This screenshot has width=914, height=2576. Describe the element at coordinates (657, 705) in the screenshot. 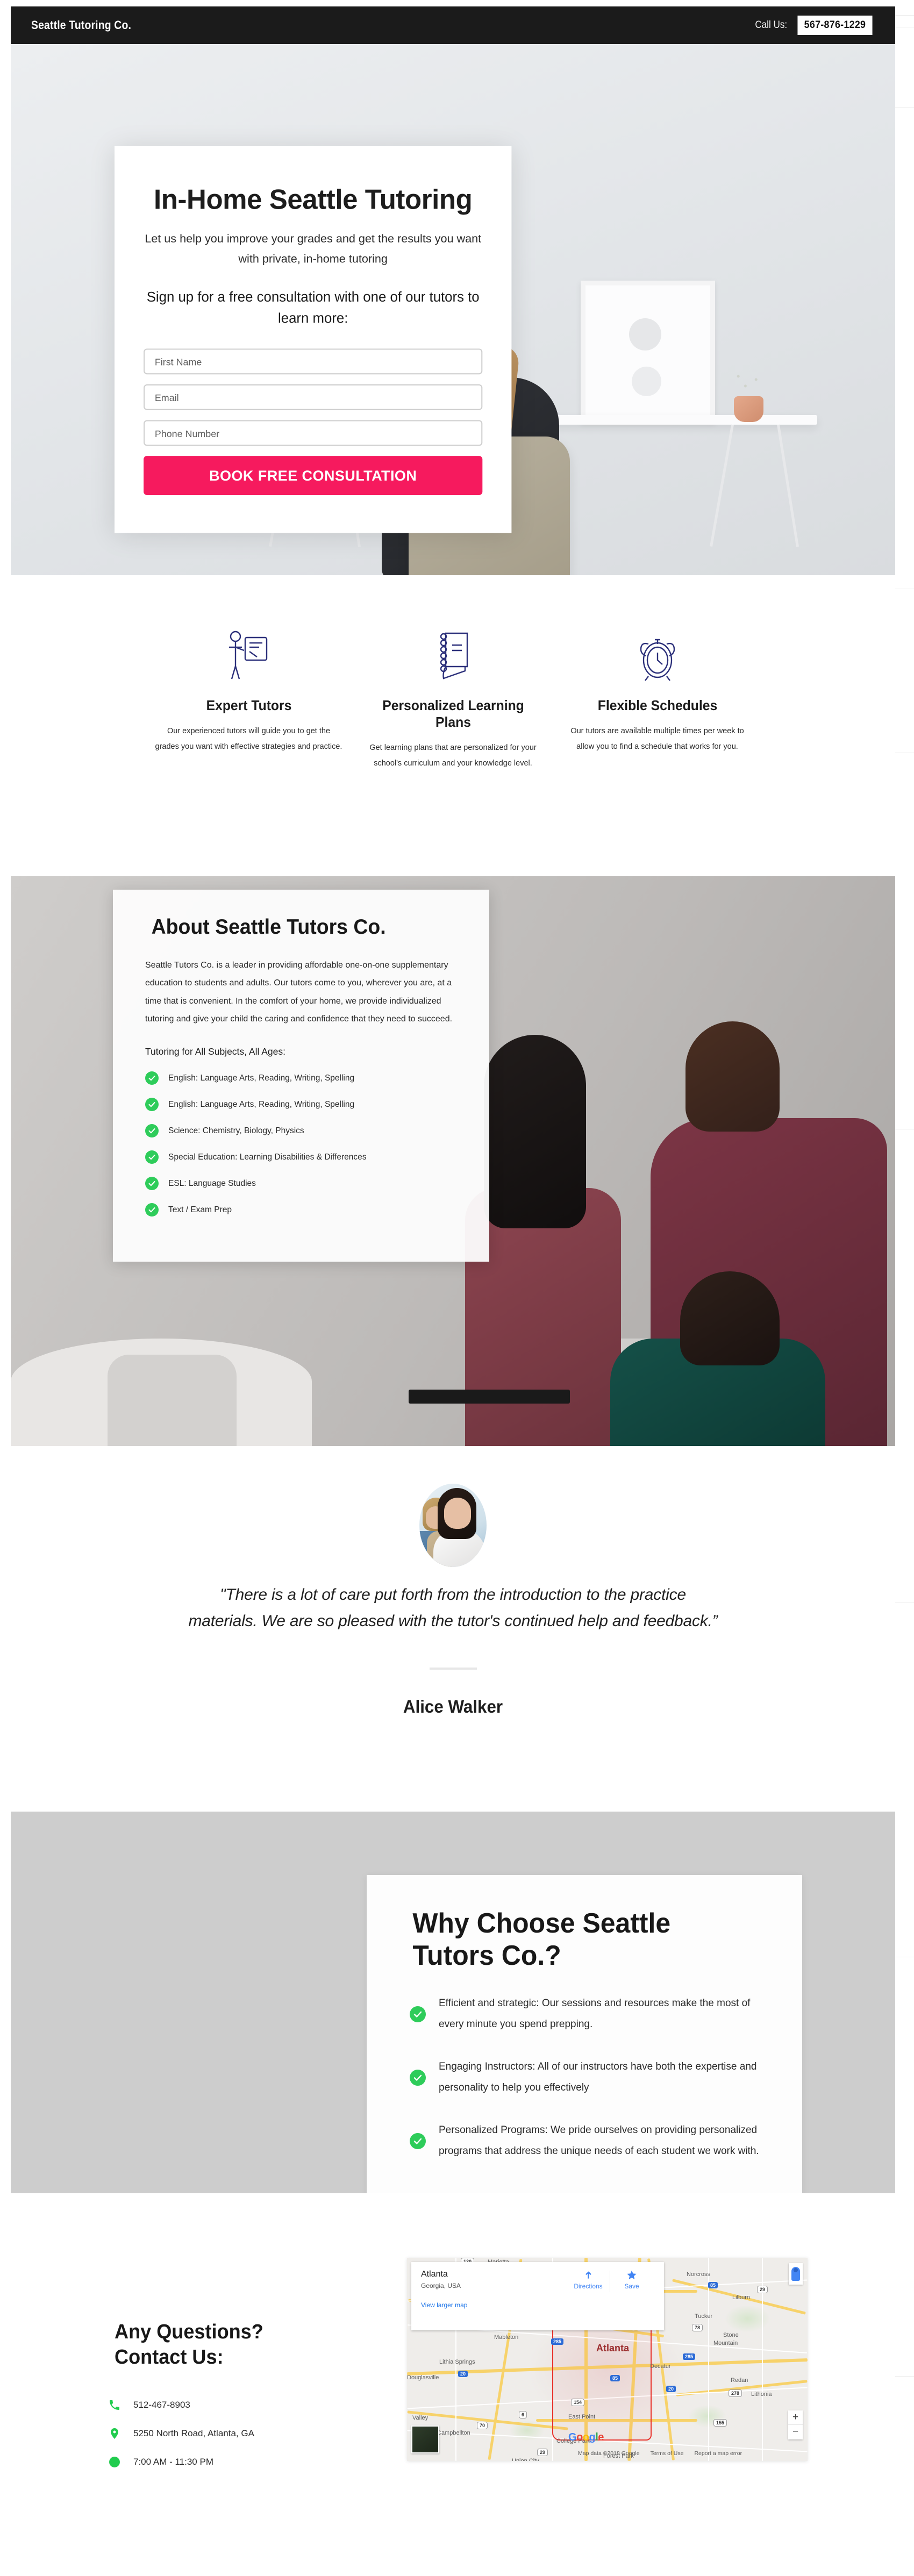

I see `feature-title: Flexible Schedules` at that location.